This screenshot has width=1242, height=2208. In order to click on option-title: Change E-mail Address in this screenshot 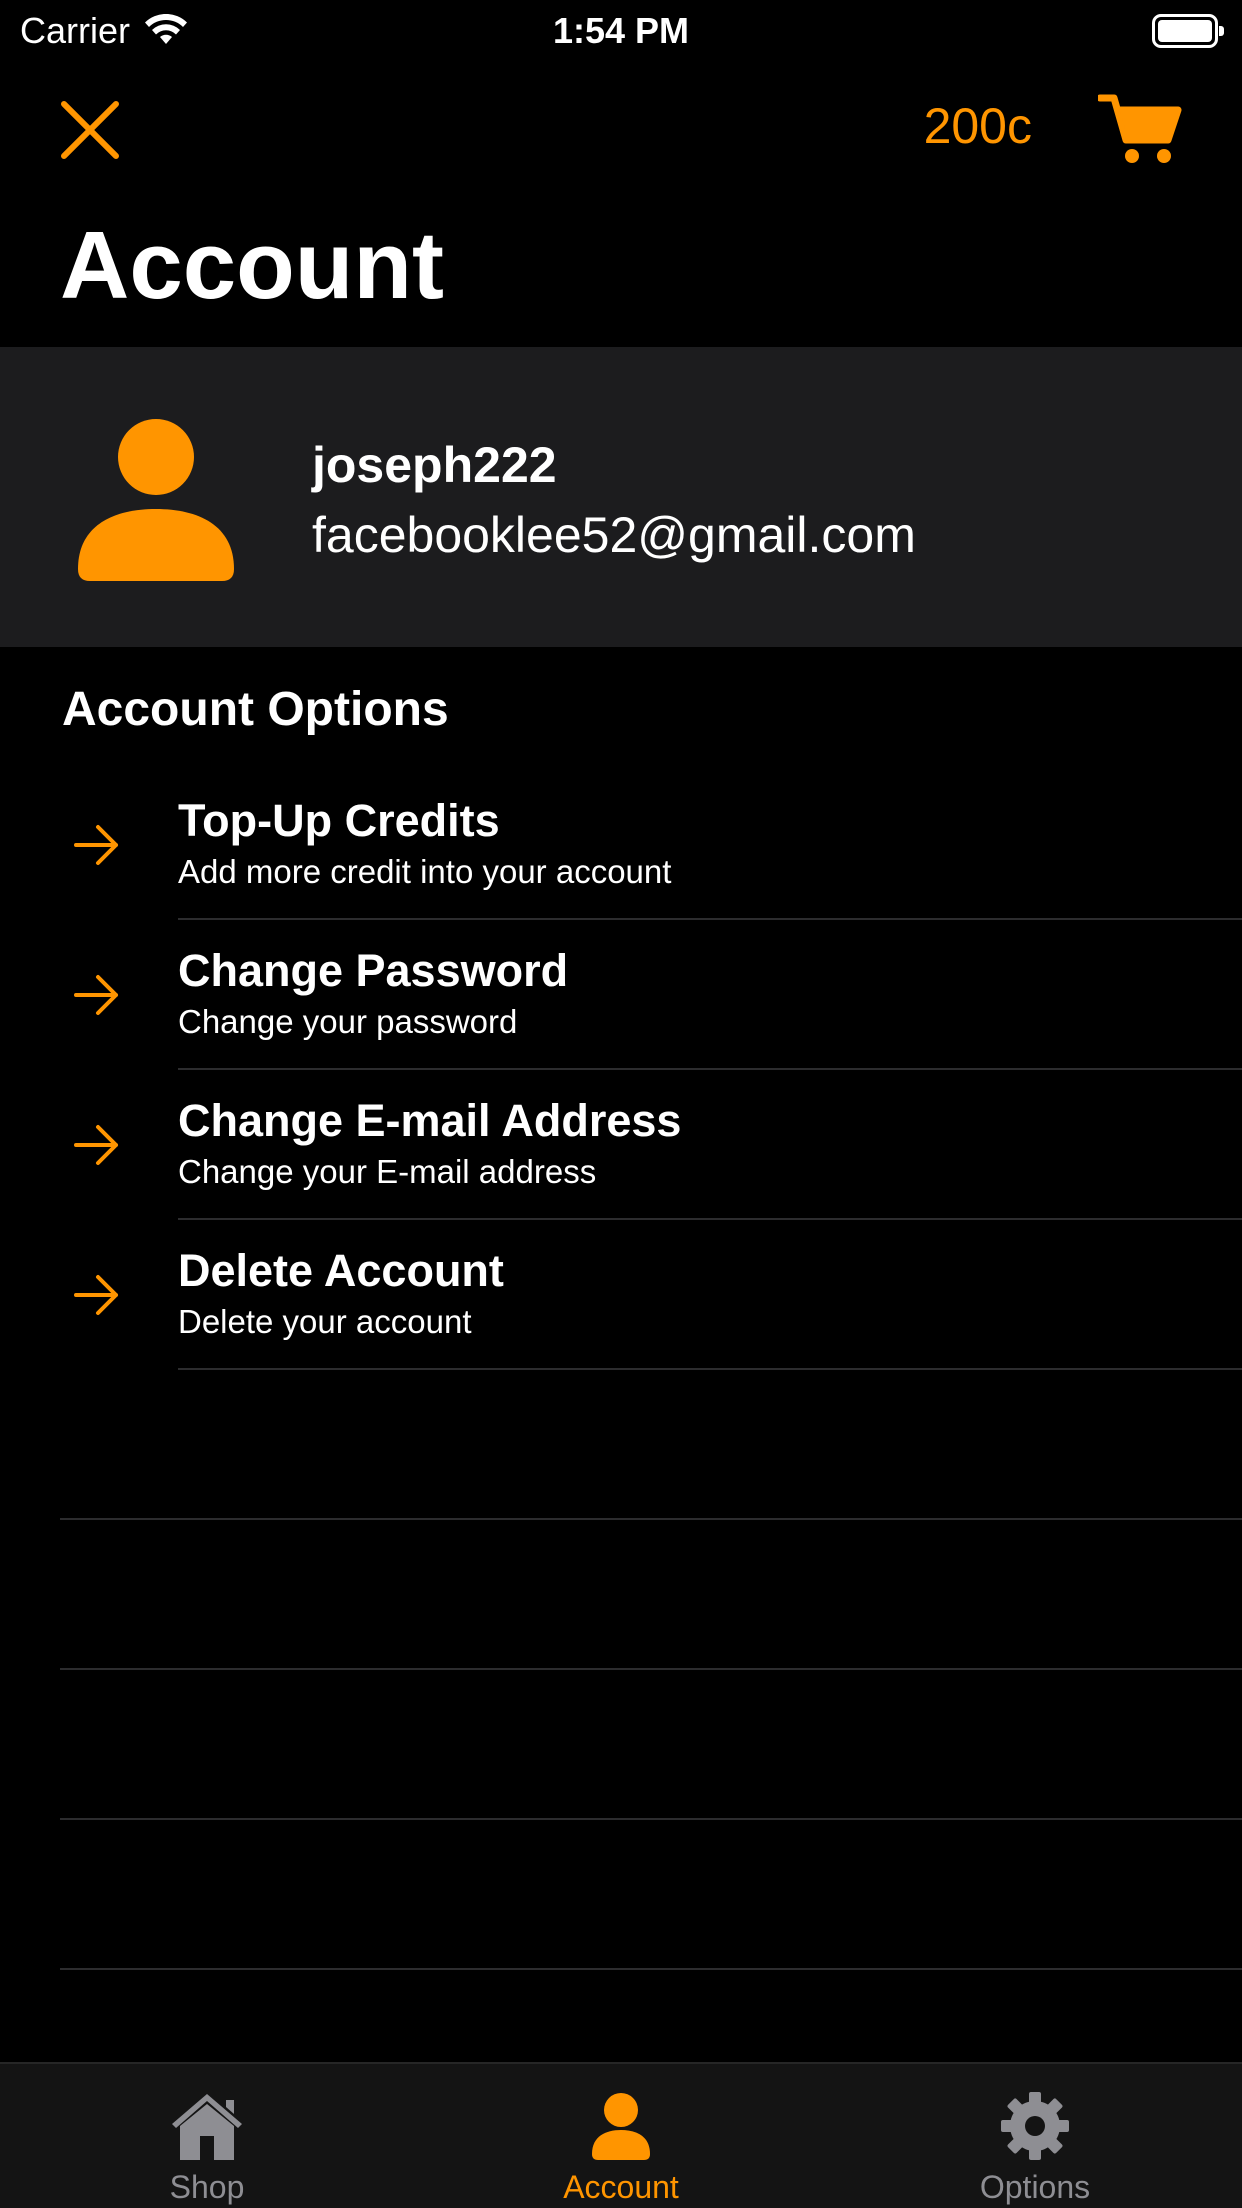, I will do `click(430, 1120)`.